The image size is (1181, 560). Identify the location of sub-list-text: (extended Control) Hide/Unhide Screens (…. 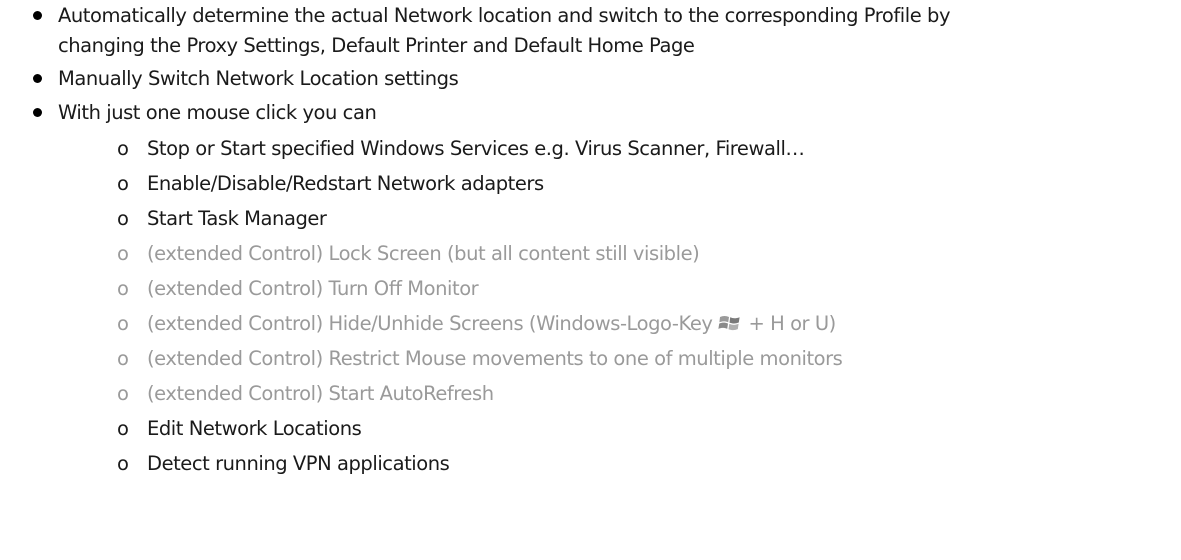
(491, 323).